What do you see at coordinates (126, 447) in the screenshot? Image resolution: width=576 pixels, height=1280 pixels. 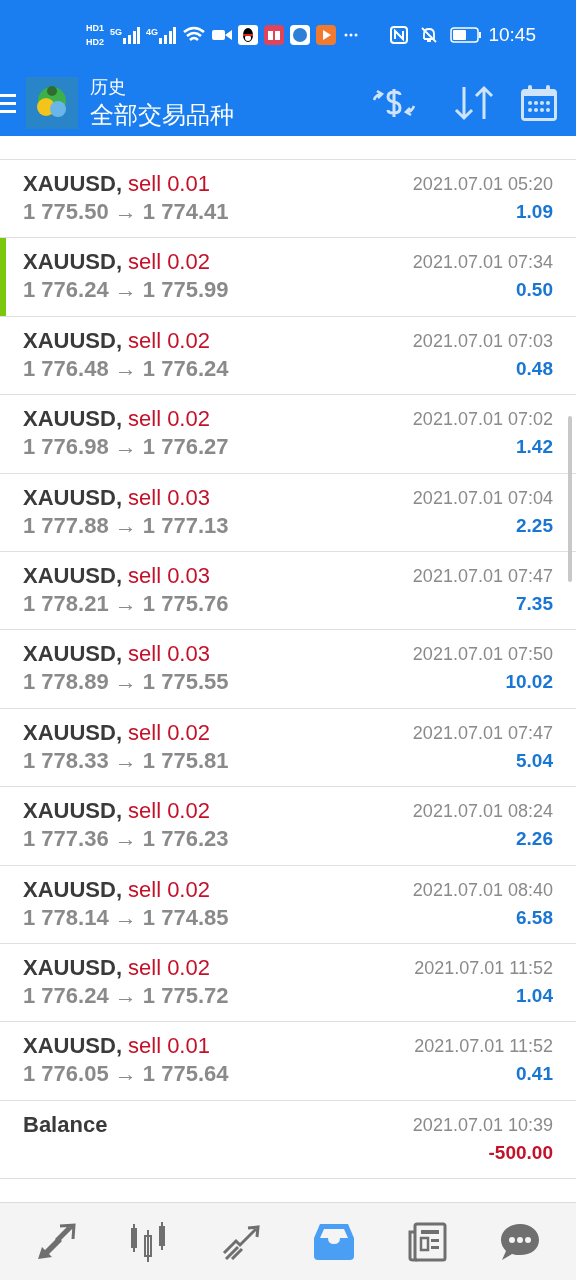 I see `price-range: 1 776.98 → 1 776.27` at bounding box center [126, 447].